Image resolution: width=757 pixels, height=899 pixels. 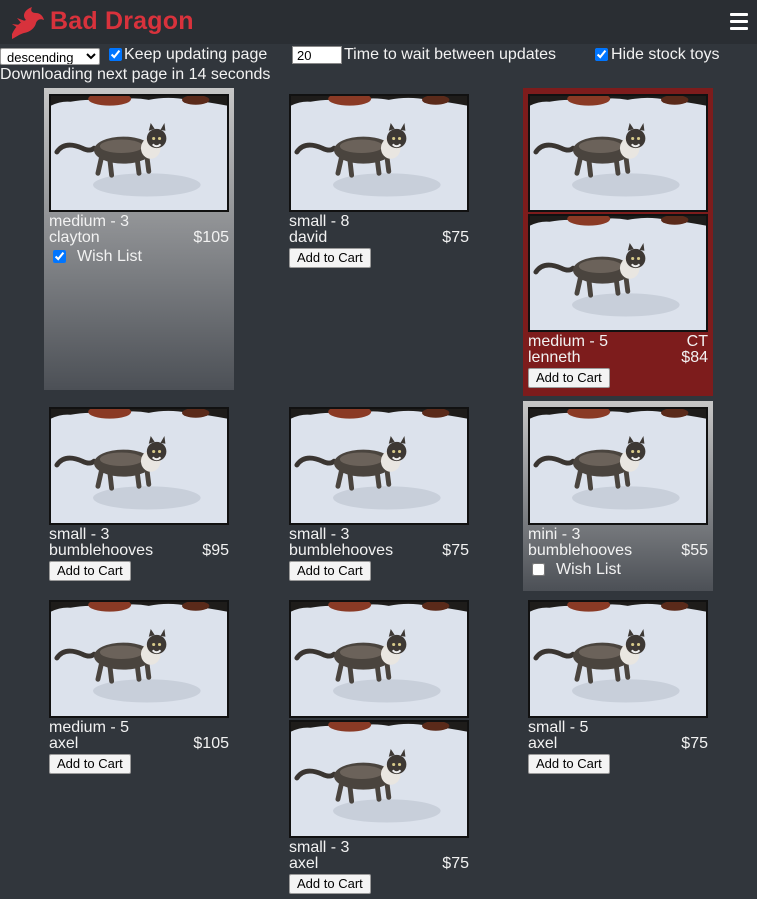 I want to click on sort-order-select: descending, so click(x=50, y=56).